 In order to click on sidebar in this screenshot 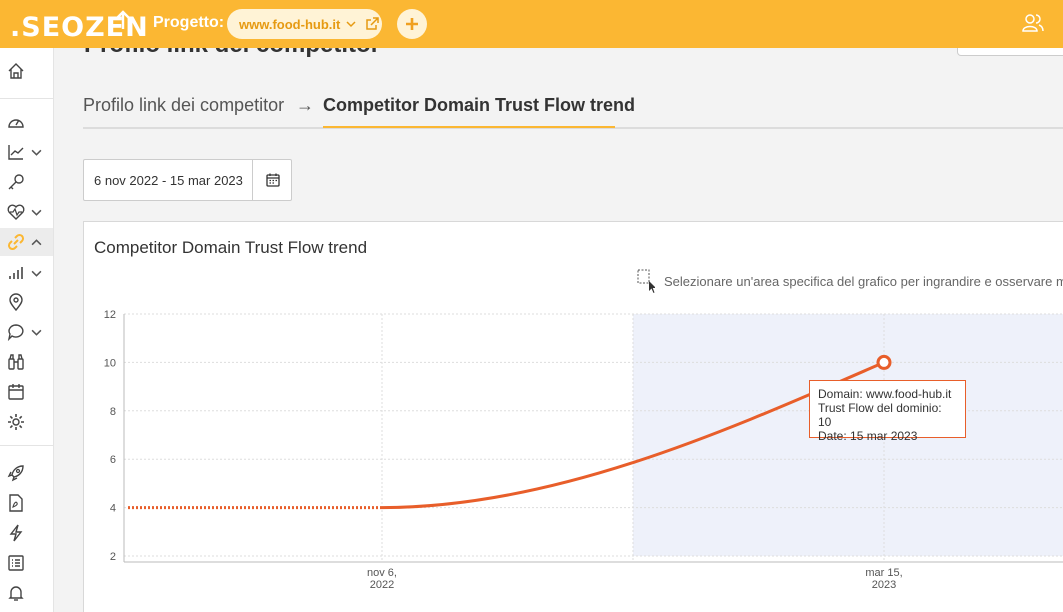, I will do `click(27, 330)`.